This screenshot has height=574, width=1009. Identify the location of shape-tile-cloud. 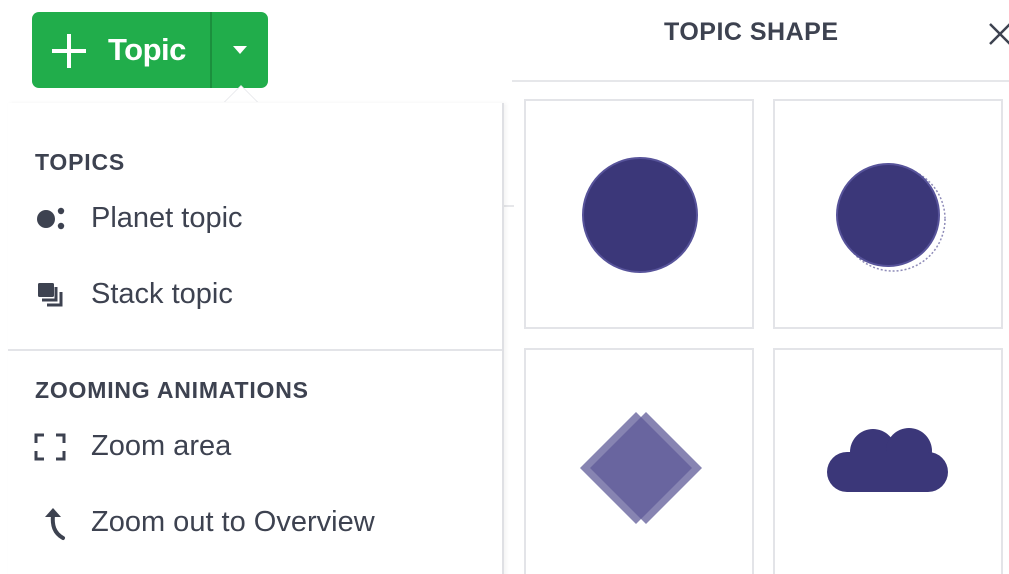
(888, 461).